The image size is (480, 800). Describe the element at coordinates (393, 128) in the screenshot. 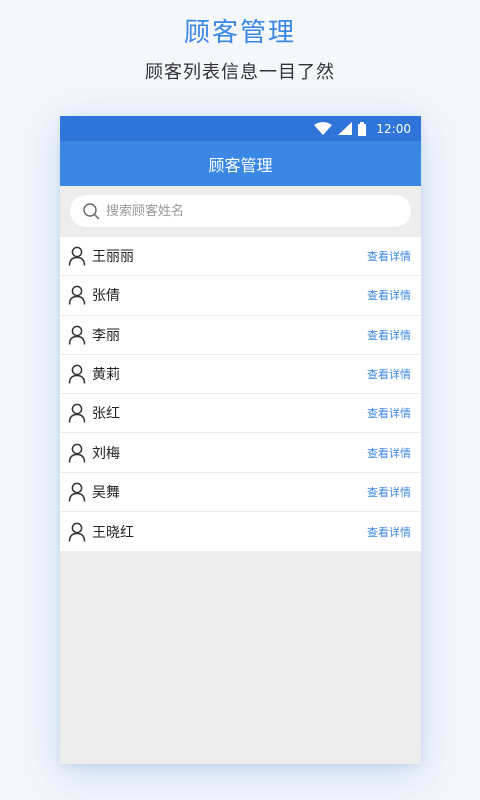

I see `status-time: 12:00` at that location.